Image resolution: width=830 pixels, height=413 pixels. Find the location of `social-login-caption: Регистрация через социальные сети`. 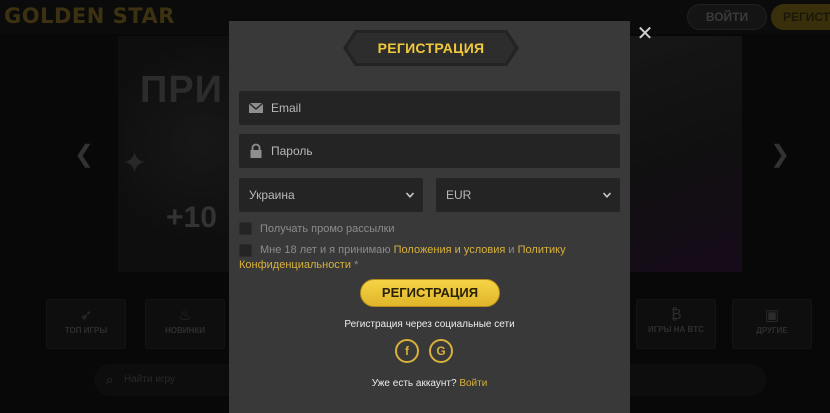

social-login-caption: Регистрация через социальные сети is located at coordinates (429, 324).